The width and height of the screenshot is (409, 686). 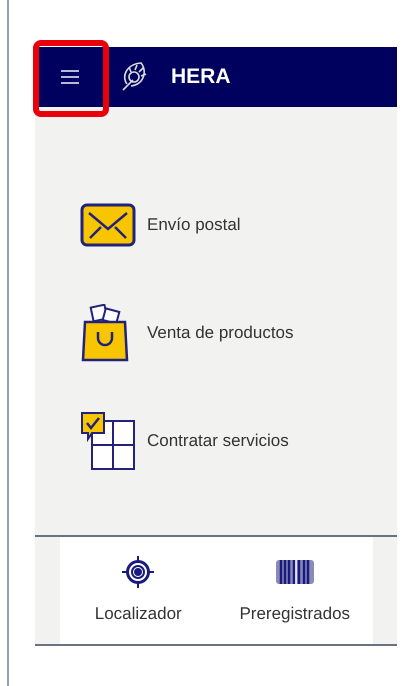 What do you see at coordinates (138, 590) in the screenshot?
I see `nav-tab: Localizador` at bounding box center [138, 590].